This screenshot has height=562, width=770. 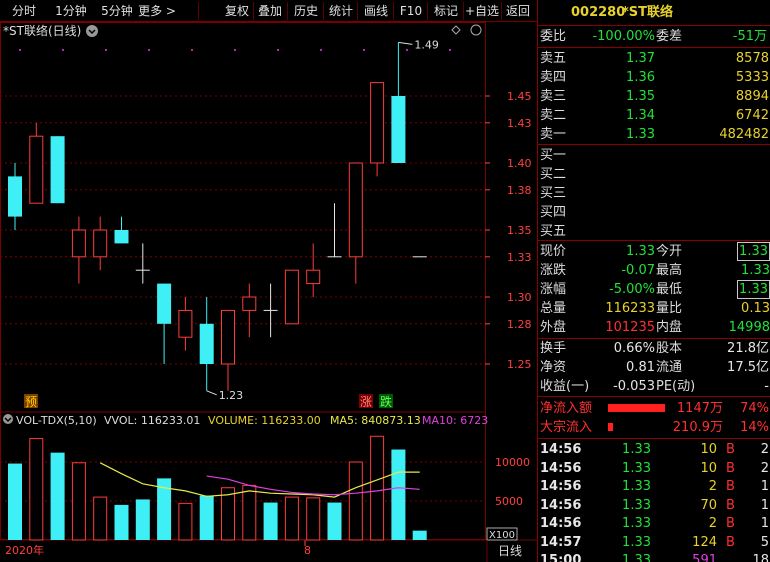 What do you see at coordinates (610, 427) in the screenshot?
I see `flow-bar` at bounding box center [610, 427].